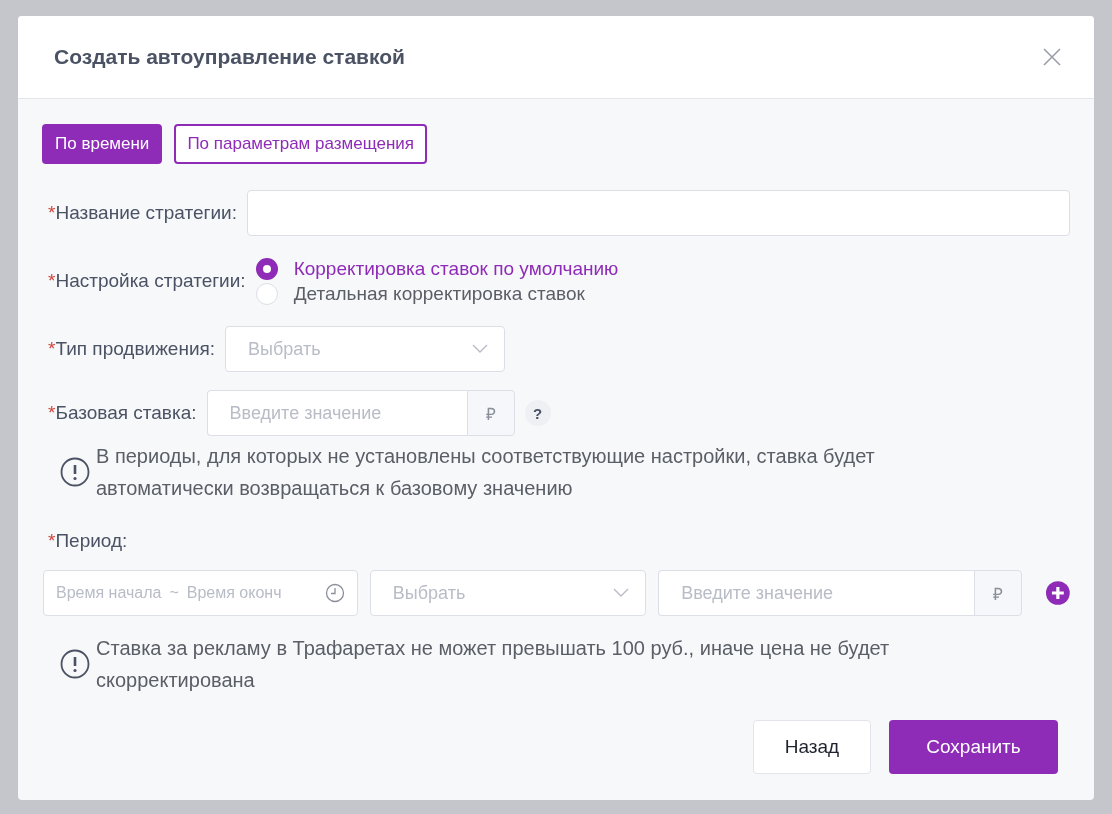  What do you see at coordinates (266, 268) in the screenshot?
I see `radio-button` at bounding box center [266, 268].